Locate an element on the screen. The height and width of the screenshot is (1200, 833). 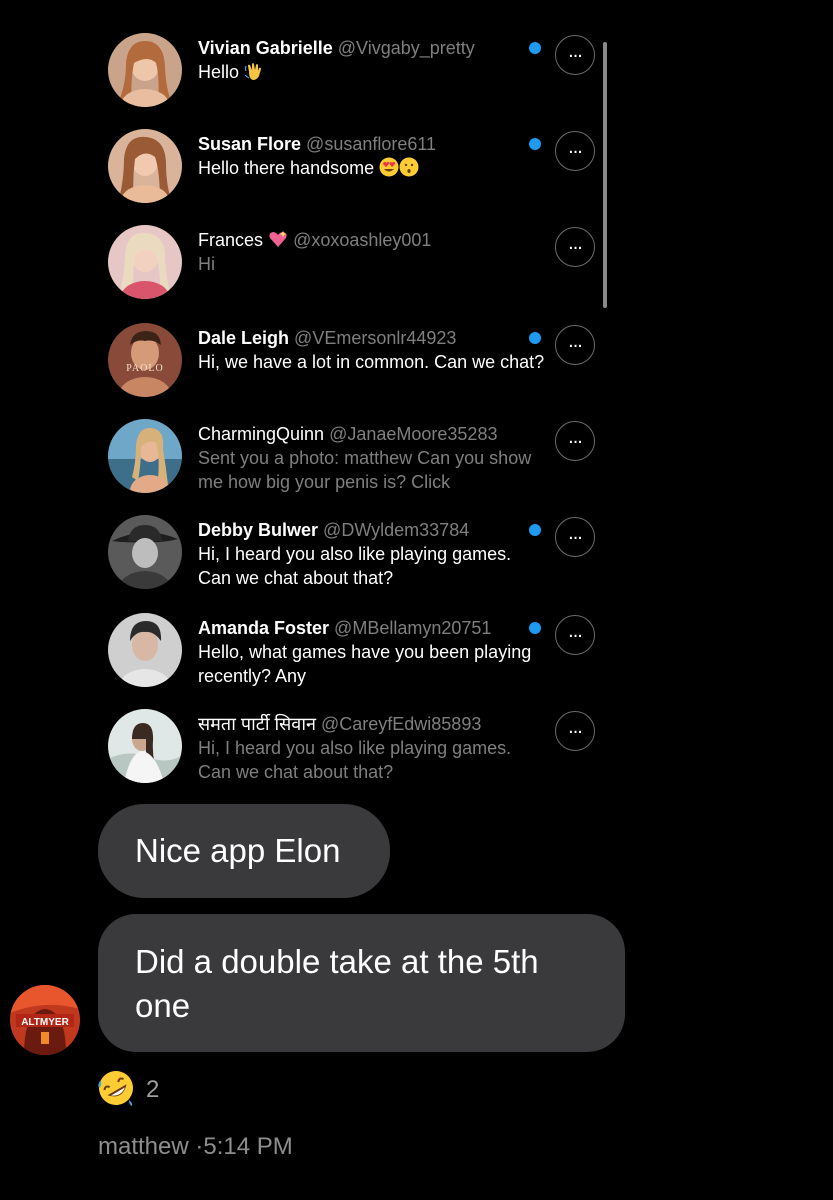
dm-handle: @VEmersonlr44923 is located at coordinates (375, 338).